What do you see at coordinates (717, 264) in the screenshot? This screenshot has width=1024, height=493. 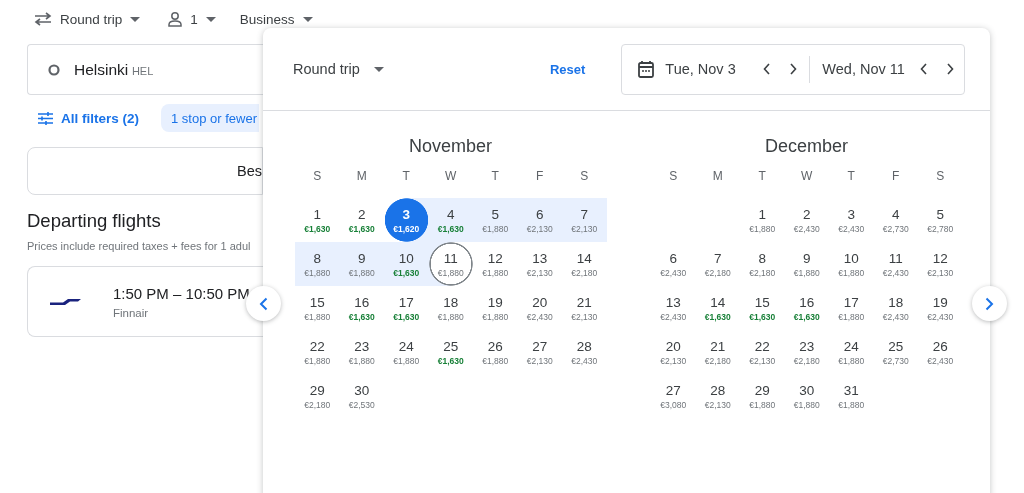 I see `calendar-day: 7 €2,180` at bounding box center [717, 264].